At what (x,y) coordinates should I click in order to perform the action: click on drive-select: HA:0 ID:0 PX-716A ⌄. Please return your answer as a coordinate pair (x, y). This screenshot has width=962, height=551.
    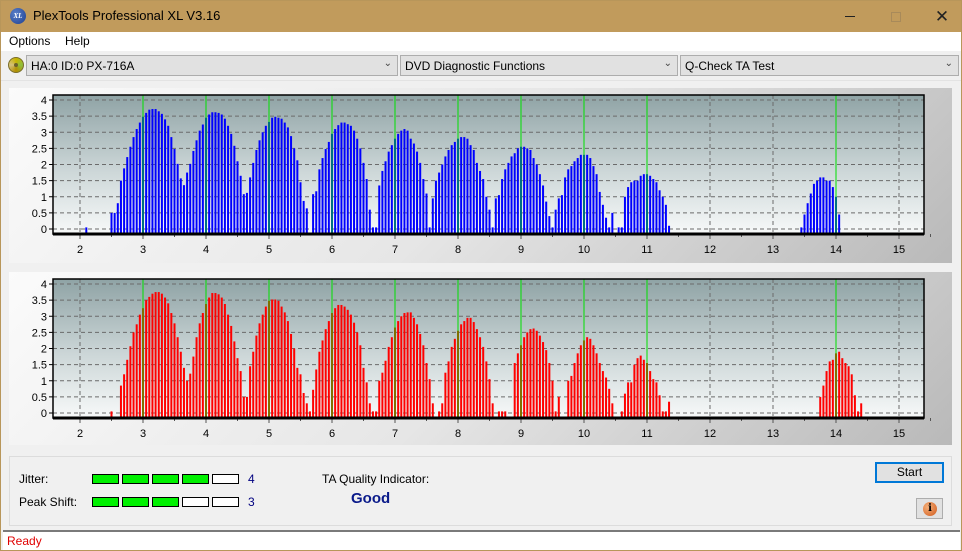
    Looking at the image, I should click on (212, 65).